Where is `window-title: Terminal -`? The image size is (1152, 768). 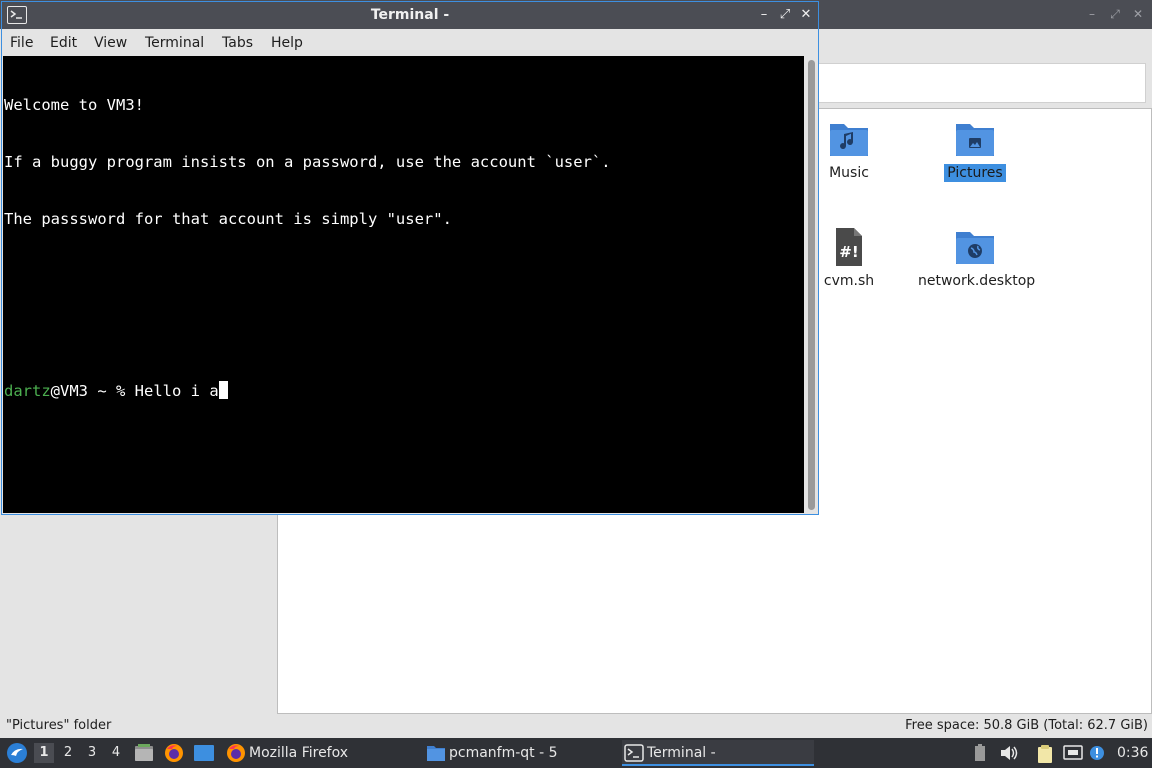 window-title: Terminal - is located at coordinates (410, 15).